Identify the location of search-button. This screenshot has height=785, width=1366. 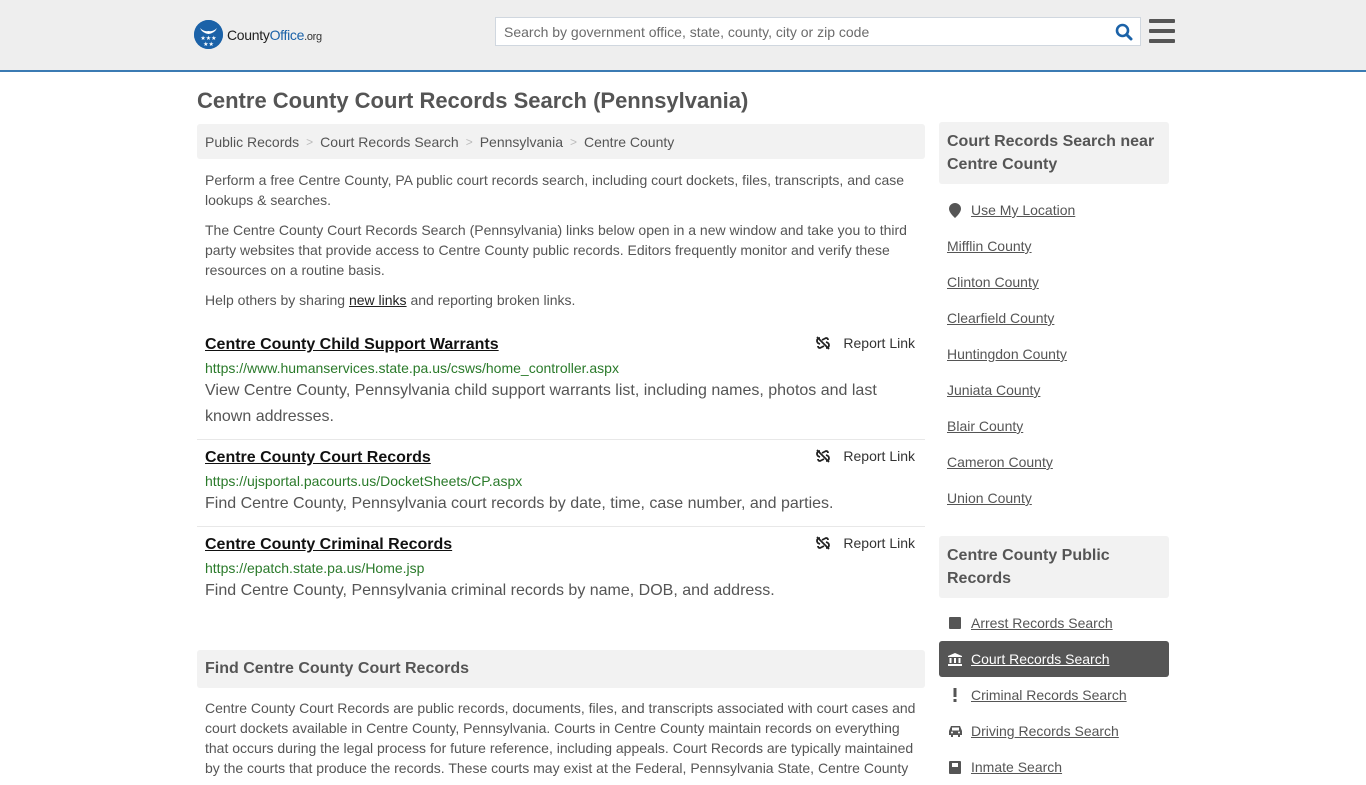
(1124, 31).